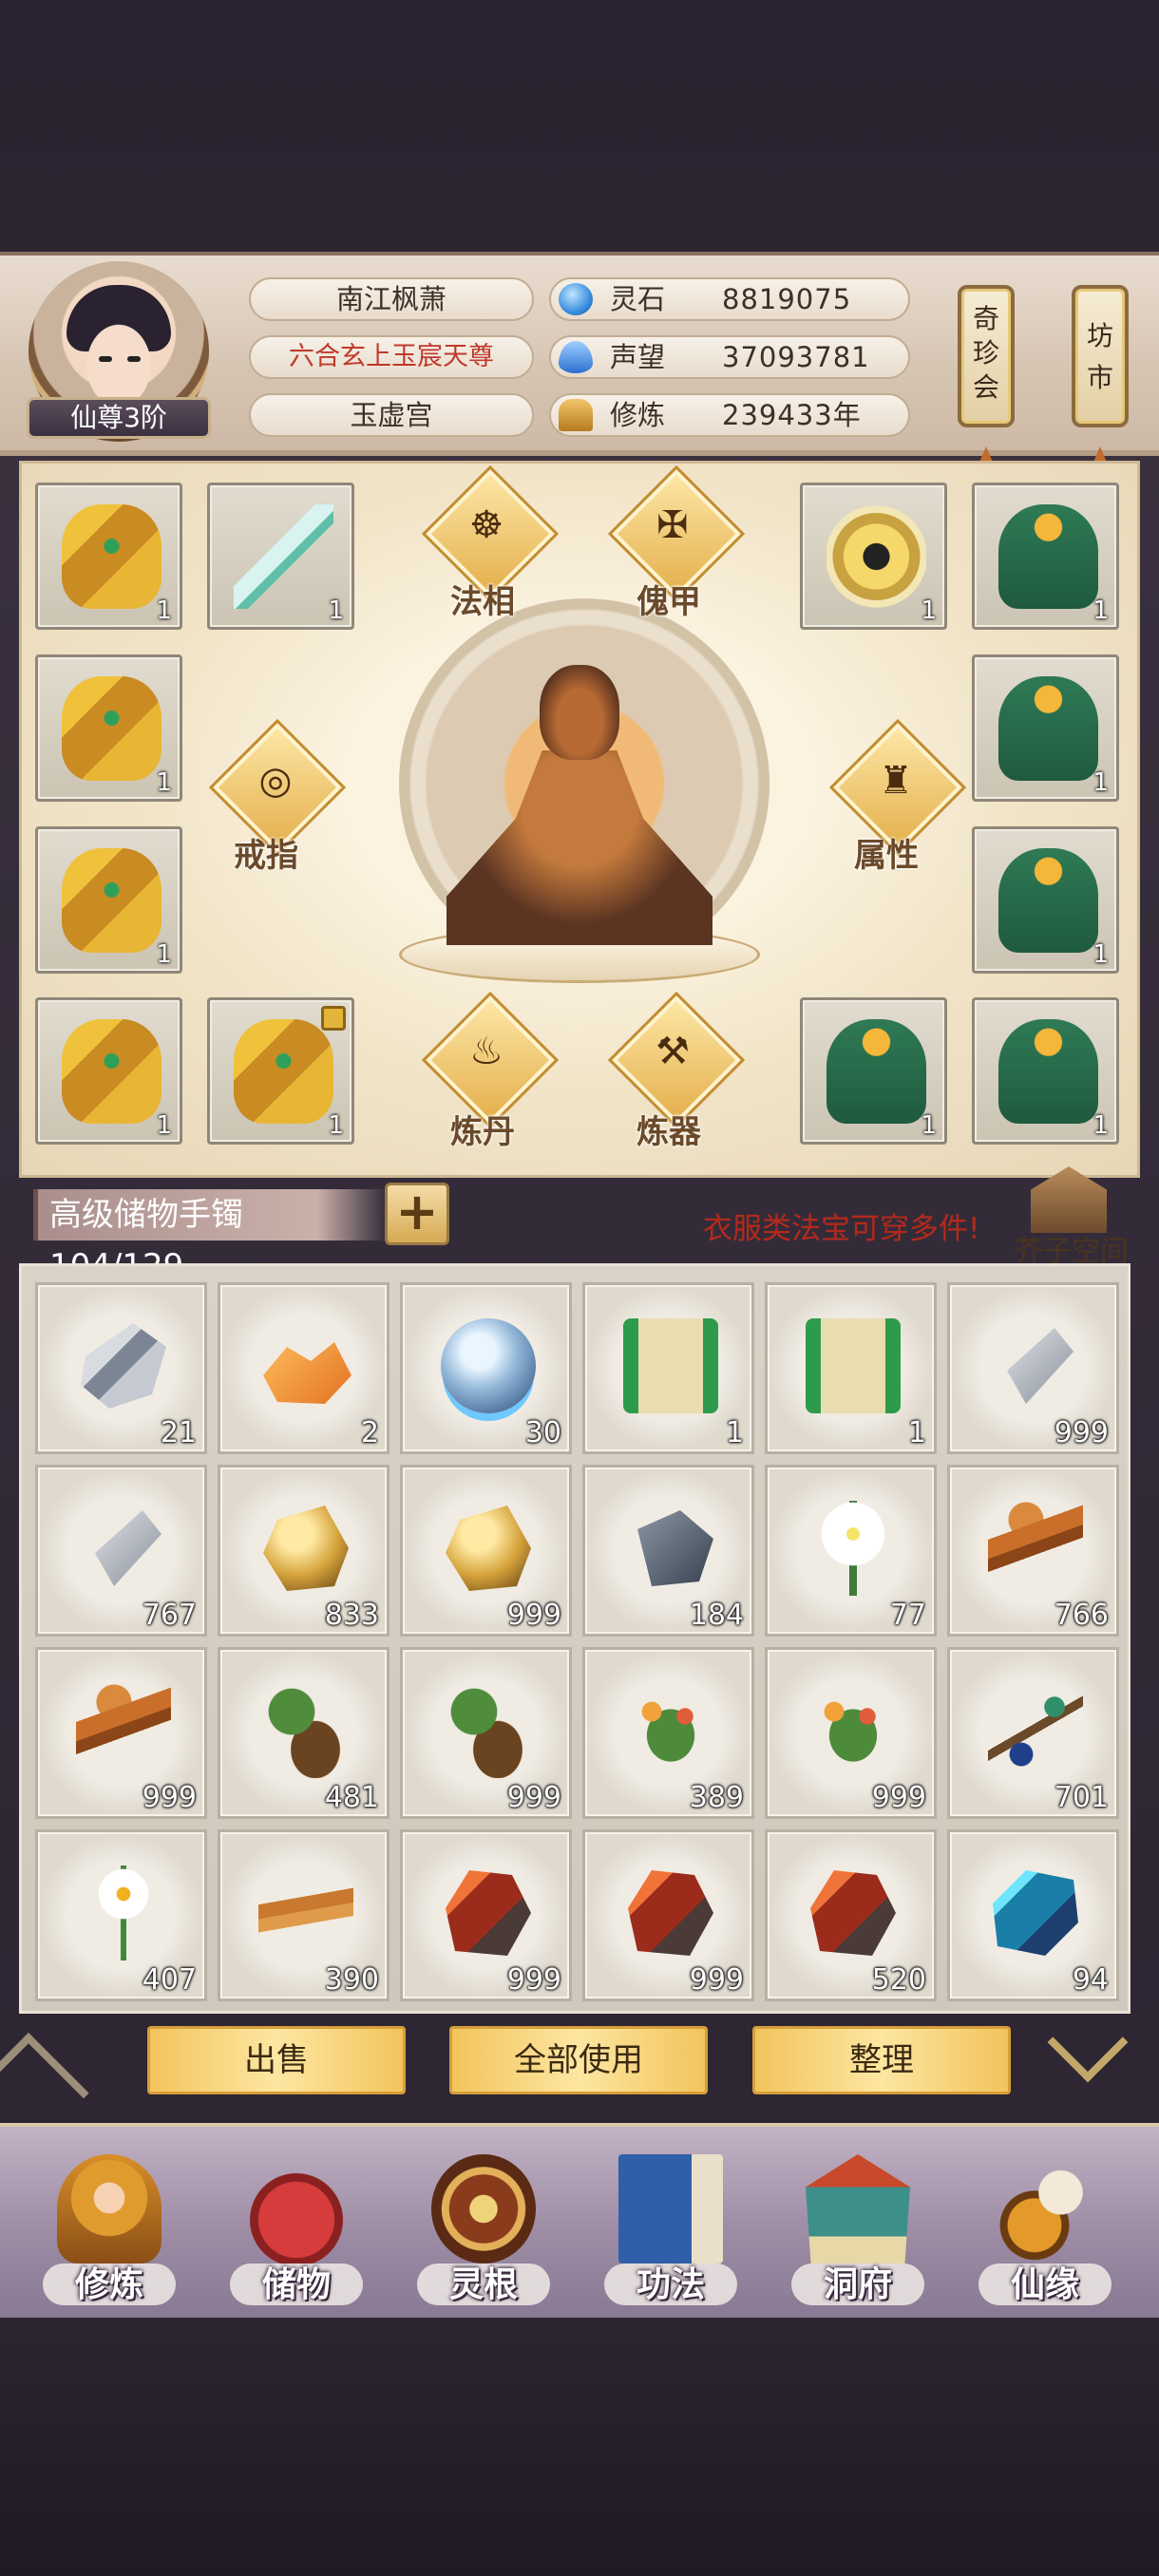 The height and width of the screenshot is (2576, 1159). What do you see at coordinates (483, 2208) in the screenshot?
I see `spirit-root-icon` at bounding box center [483, 2208].